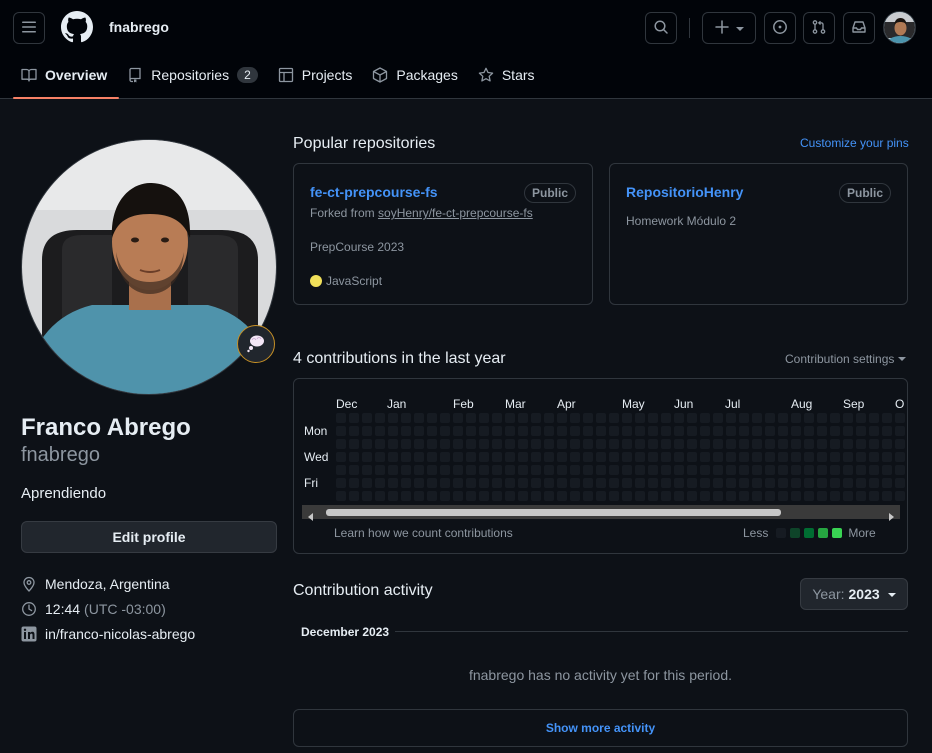  I want to click on header-username: fnabrego, so click(139, 27).